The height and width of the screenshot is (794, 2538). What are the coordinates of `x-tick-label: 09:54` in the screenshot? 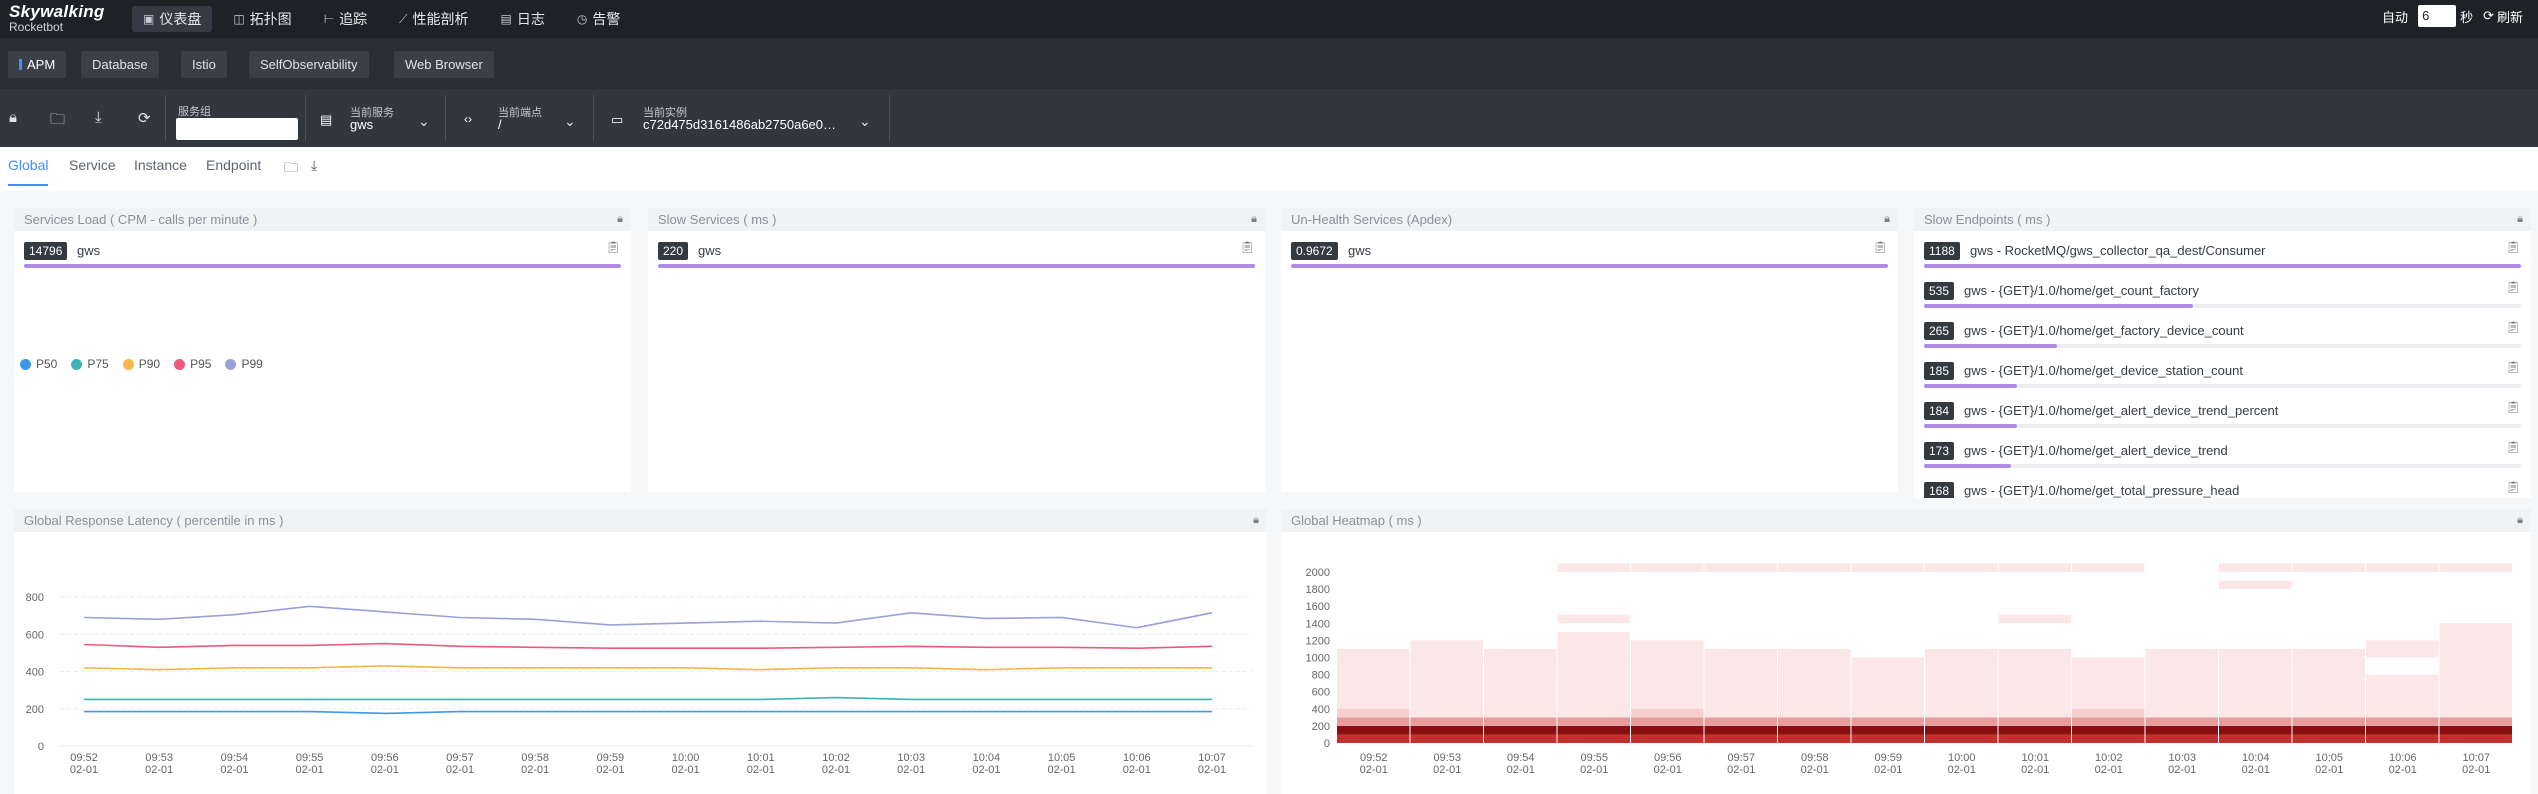 It's located at (235, 758).